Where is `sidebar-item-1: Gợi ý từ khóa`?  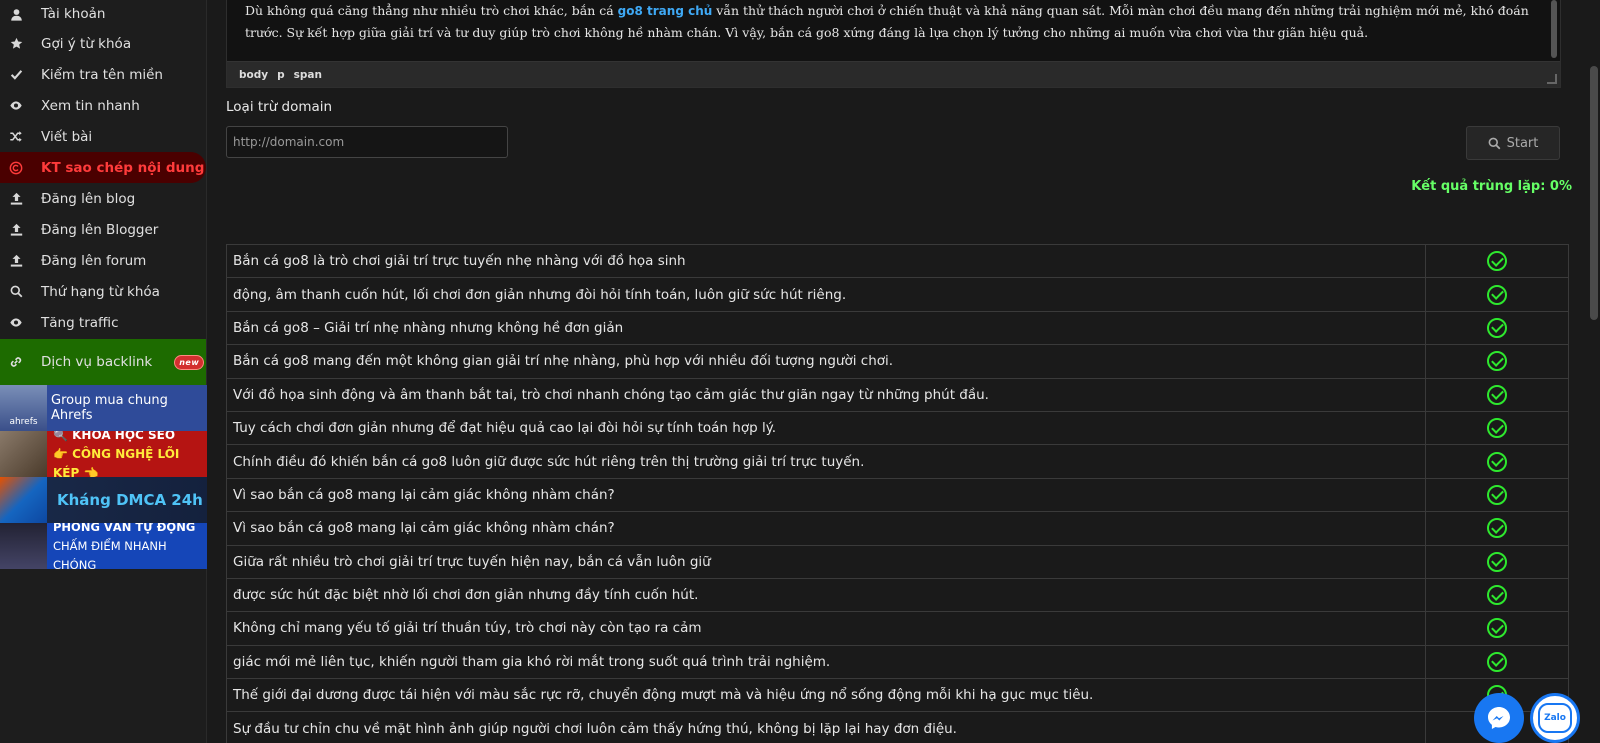 sidebar-item-1: Gợi ý từ khóa is located at coordinates (103, 43).